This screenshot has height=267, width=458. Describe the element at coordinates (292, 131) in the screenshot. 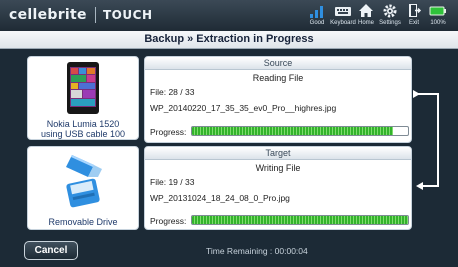

I see `source-progress-fill` at that location.